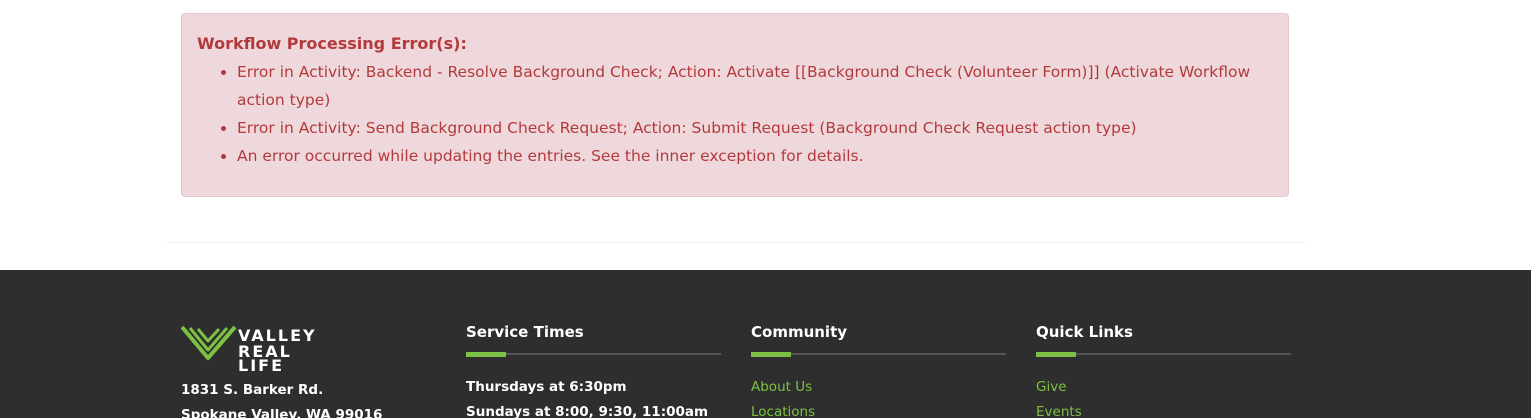 The height and width of the screenshot is (418, 1531). Describe the element at coordinates (265, 358) in the screenshot. I see `logo-line-2: REAL LIFE` at that location.